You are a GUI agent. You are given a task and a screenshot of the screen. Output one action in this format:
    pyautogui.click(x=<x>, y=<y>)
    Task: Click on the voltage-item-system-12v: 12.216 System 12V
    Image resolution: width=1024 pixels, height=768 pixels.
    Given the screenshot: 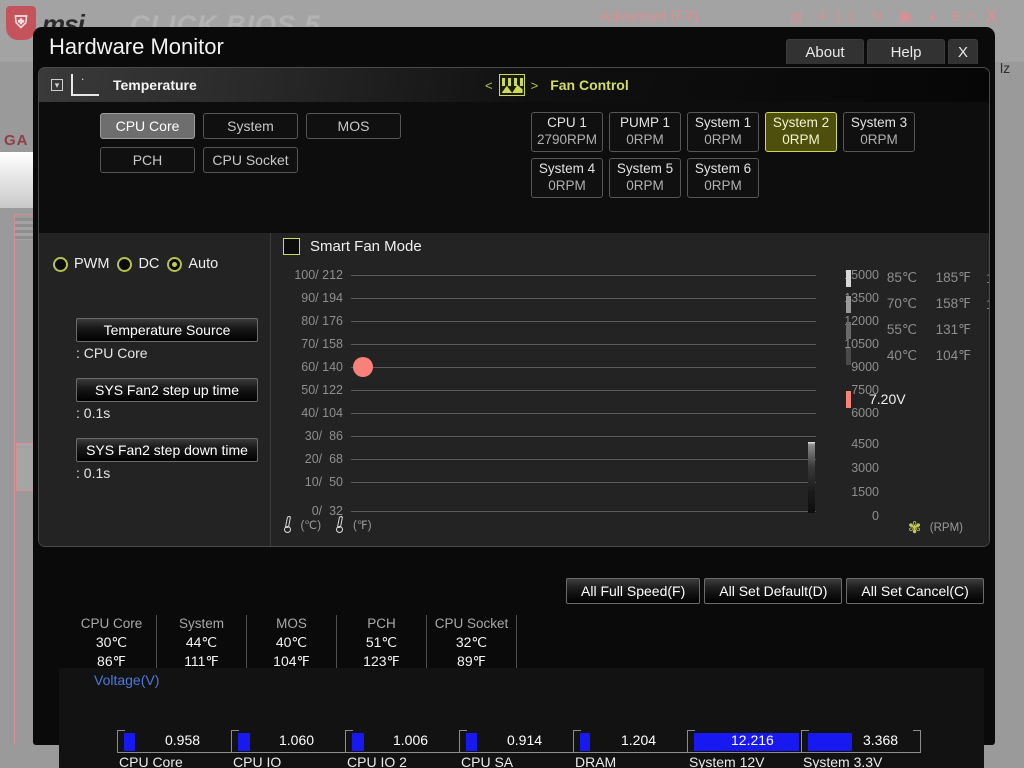 What is the action you would take?
    pyautogui.click(x=744, y=744)
    